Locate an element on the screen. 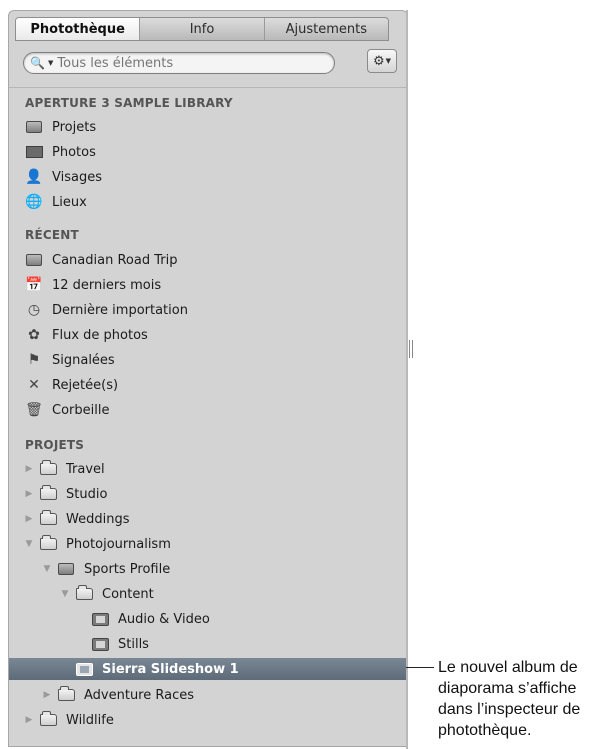 The height and width of the screenshot is (749, 603). item-label: Weddings is located at coordinates (98, 519).